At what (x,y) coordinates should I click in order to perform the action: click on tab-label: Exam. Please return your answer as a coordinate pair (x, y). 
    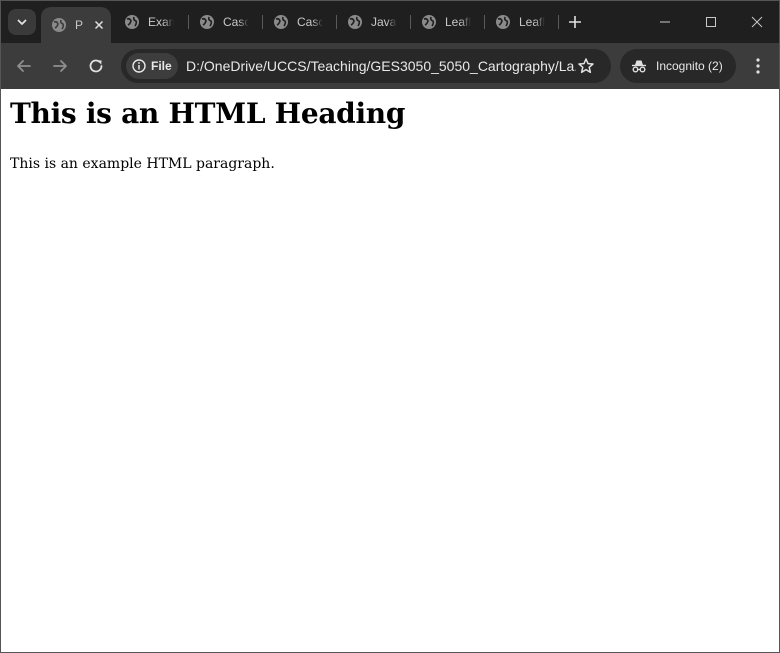
    Looking at the image, I should click on (161, 22).